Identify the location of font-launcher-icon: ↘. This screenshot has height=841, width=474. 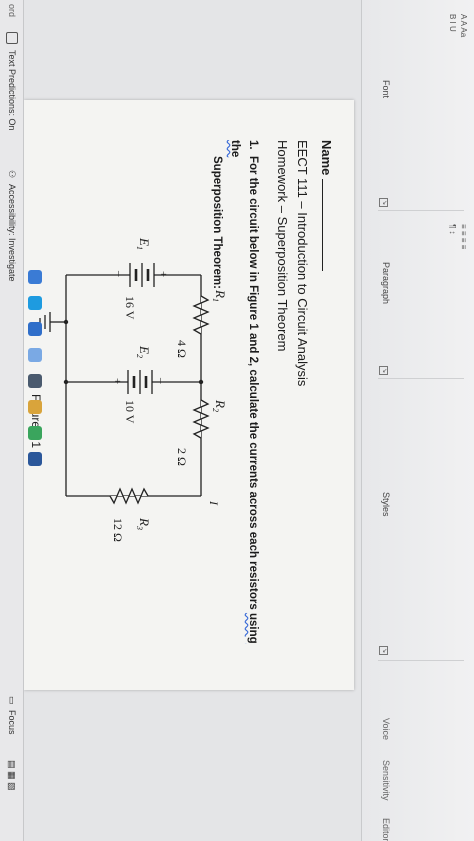
(383, 202).